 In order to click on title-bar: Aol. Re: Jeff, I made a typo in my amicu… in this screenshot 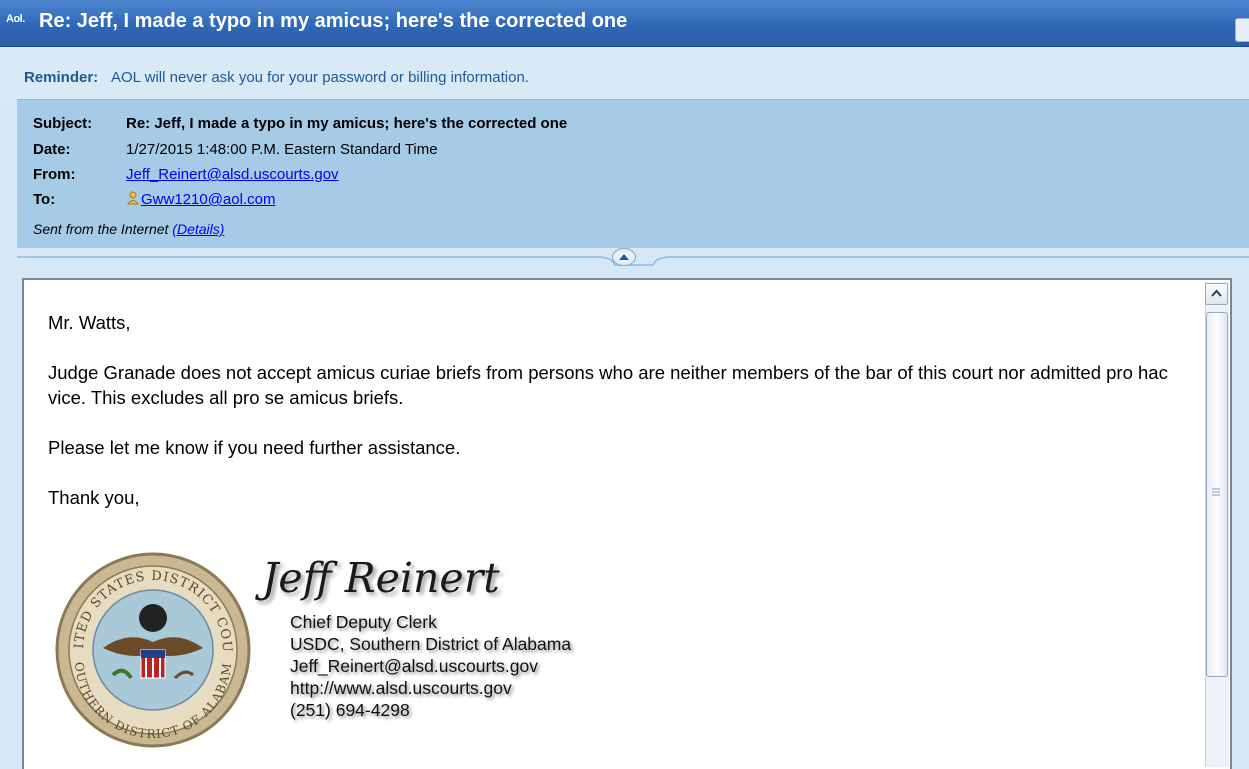, I will do `click(624, 23)`.